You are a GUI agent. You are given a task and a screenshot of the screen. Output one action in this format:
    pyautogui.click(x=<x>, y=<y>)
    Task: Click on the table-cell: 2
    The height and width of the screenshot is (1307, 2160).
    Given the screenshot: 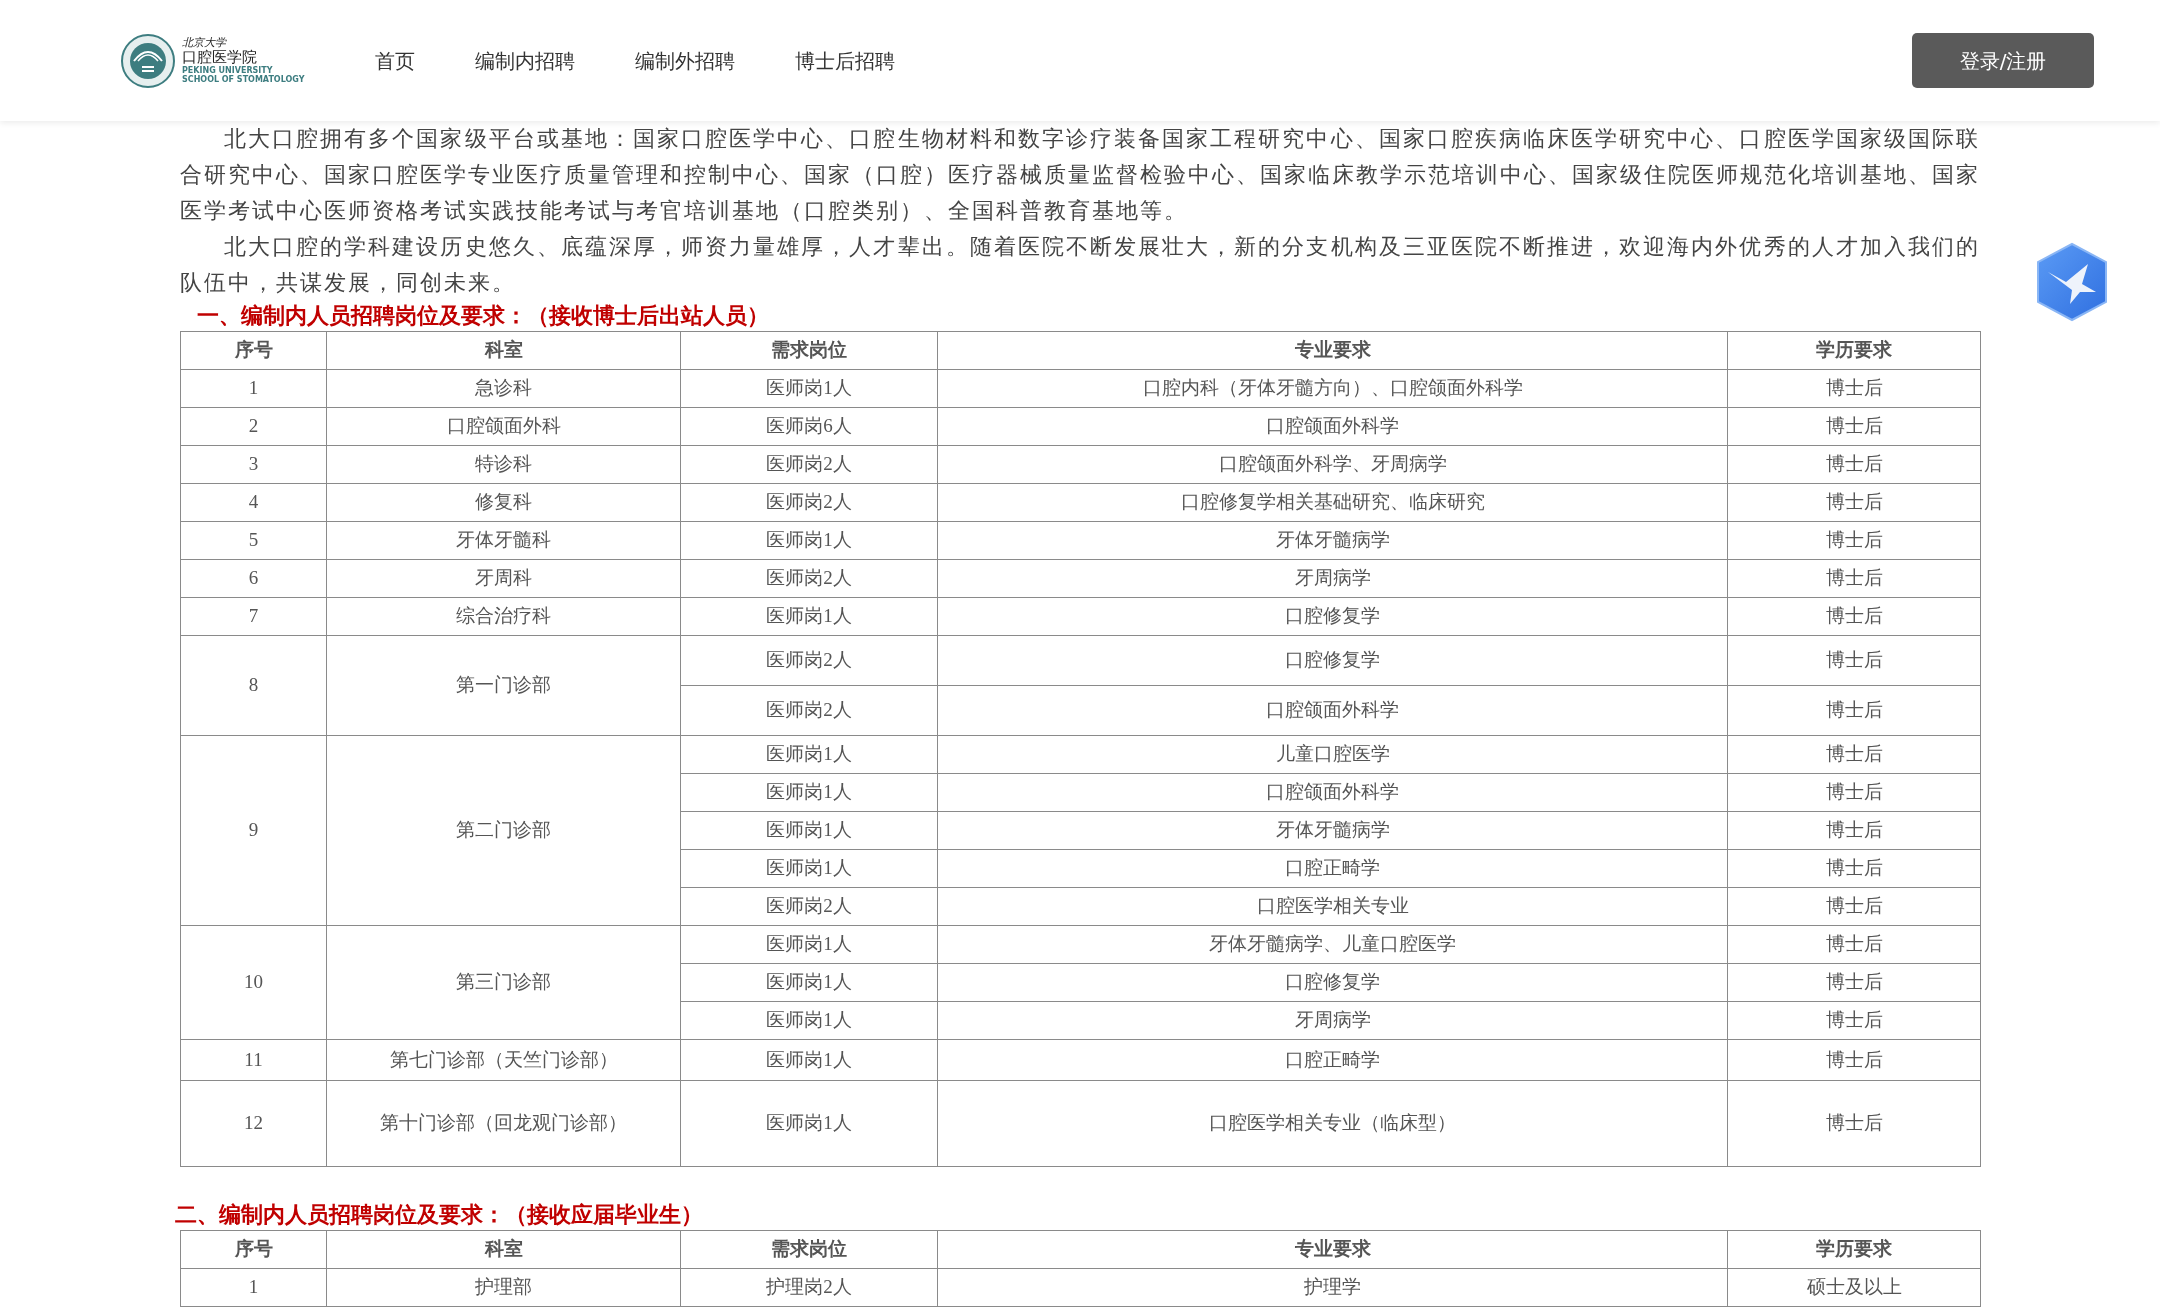 What is the action you would take?
    pyautogui.click(x=253, y=426)
    